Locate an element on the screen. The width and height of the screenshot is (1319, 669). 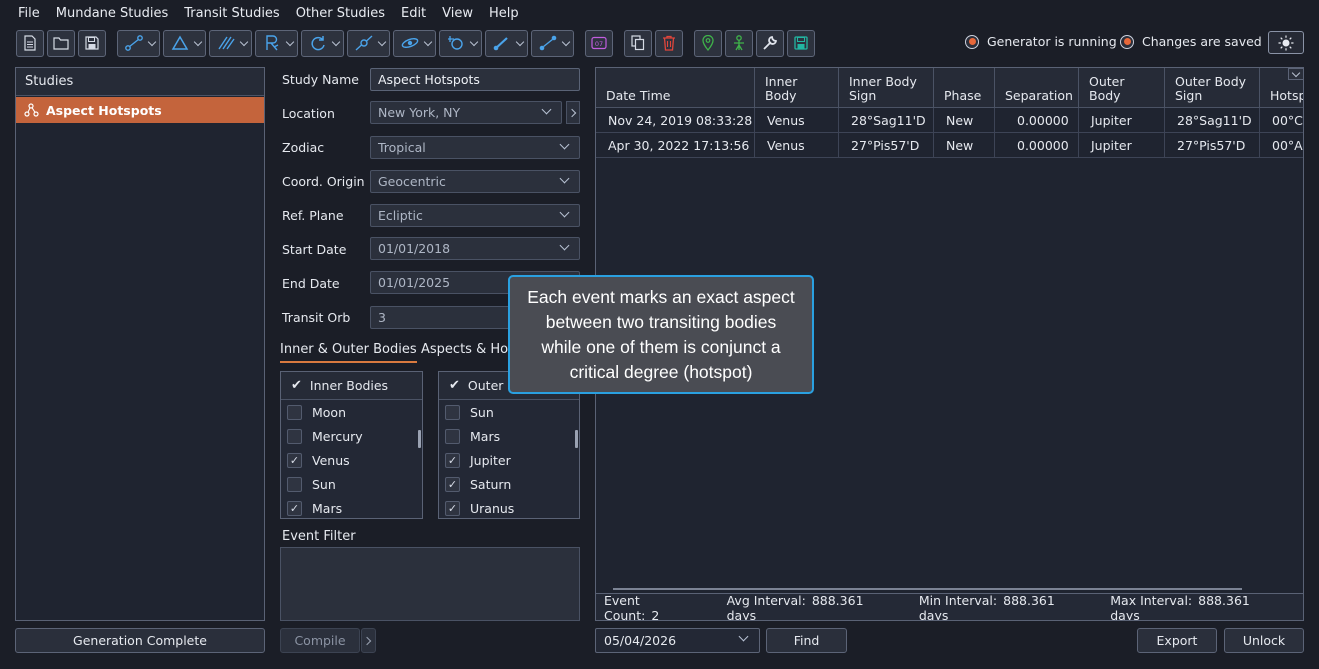
event-filter-input is located at coordinates (430, 584).